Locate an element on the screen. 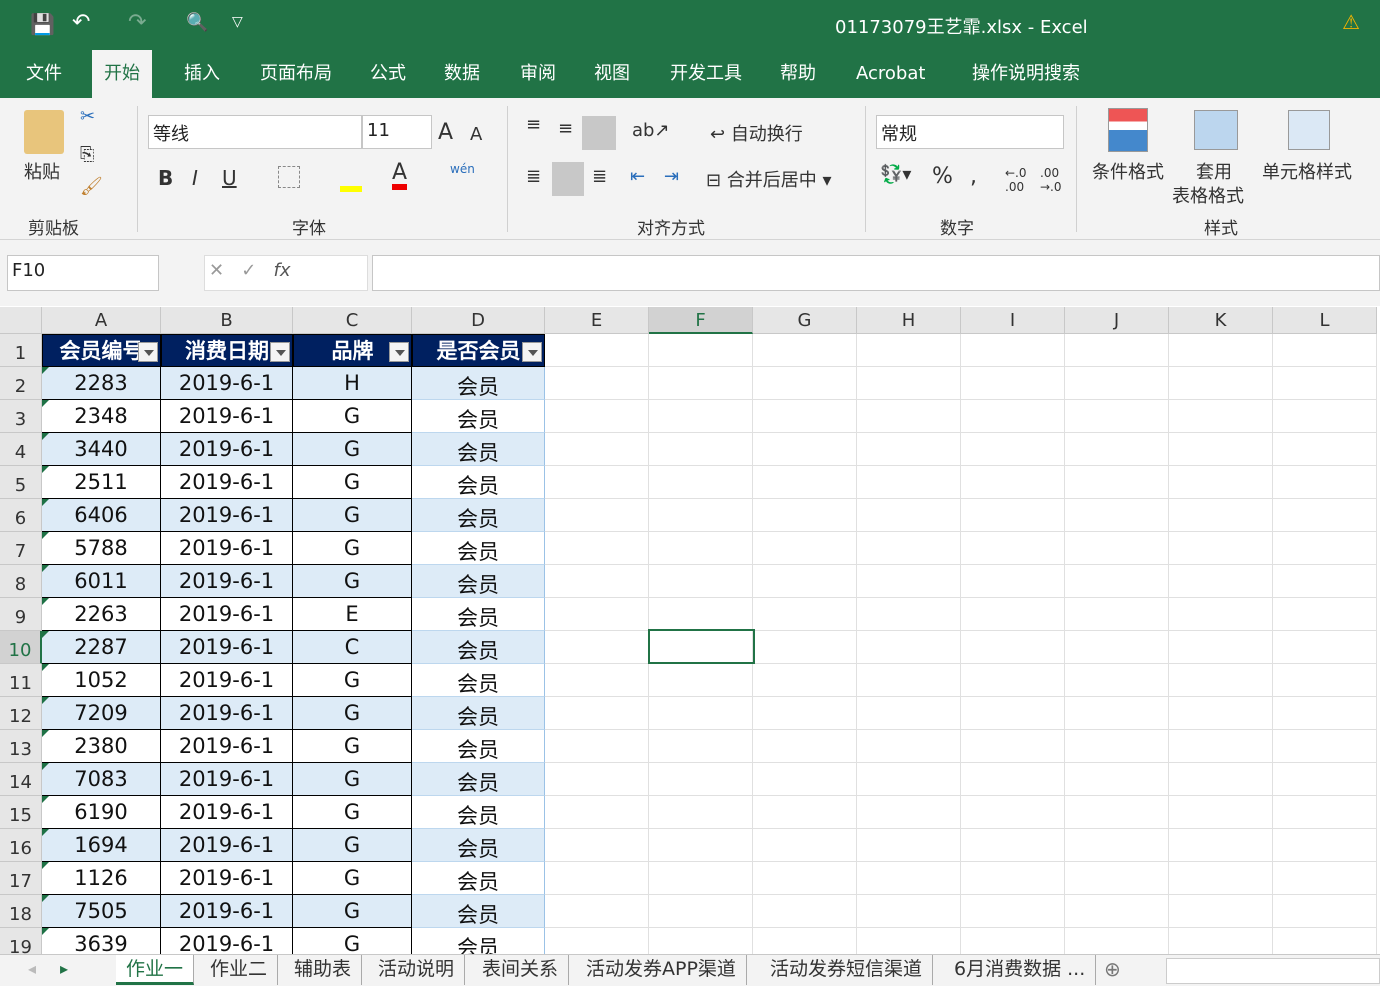  tab-4: 公式 is located at coordinates (388, 74).